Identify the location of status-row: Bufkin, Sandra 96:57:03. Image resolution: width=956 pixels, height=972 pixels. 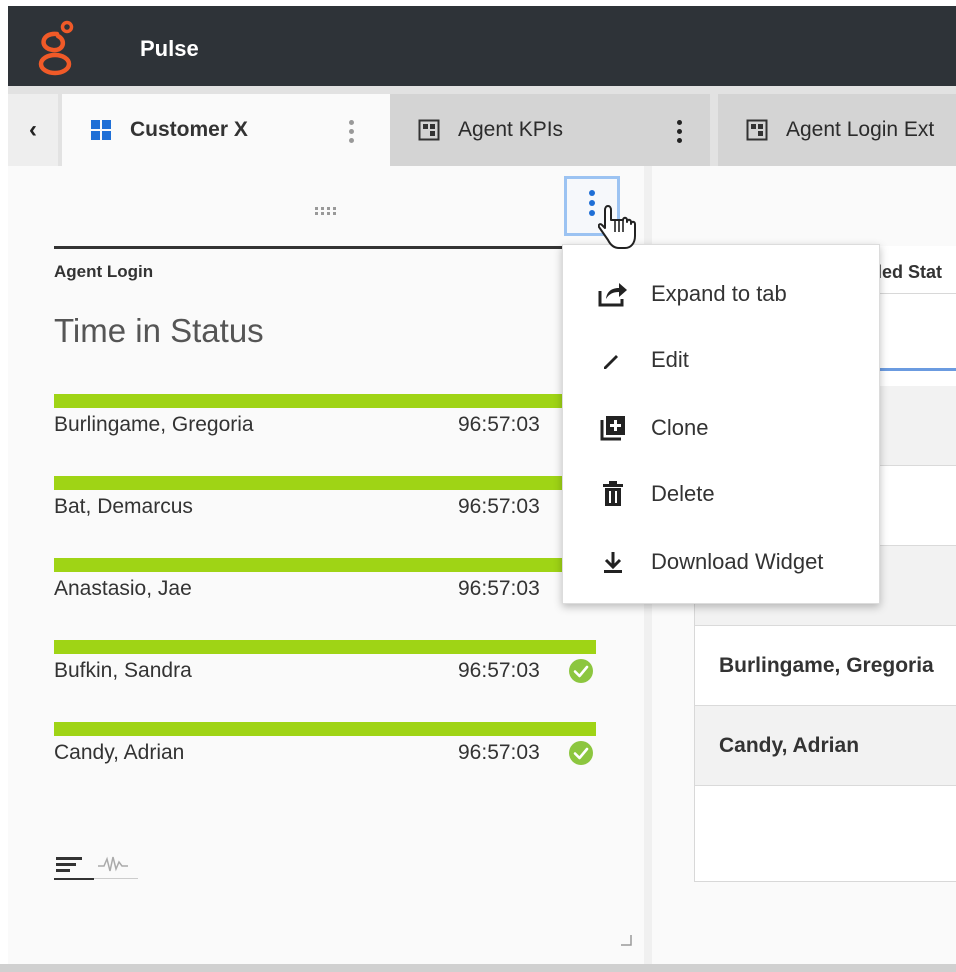
(332, 670).